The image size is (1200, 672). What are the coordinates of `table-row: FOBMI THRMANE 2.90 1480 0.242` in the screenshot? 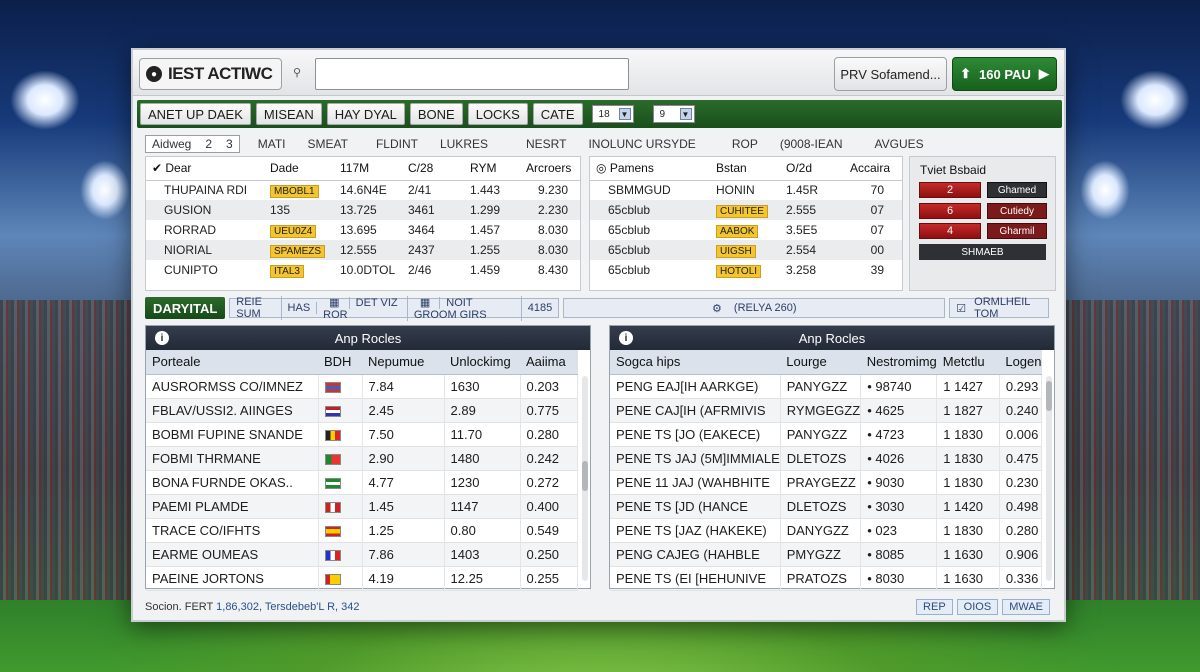 It's located at (362, 458).